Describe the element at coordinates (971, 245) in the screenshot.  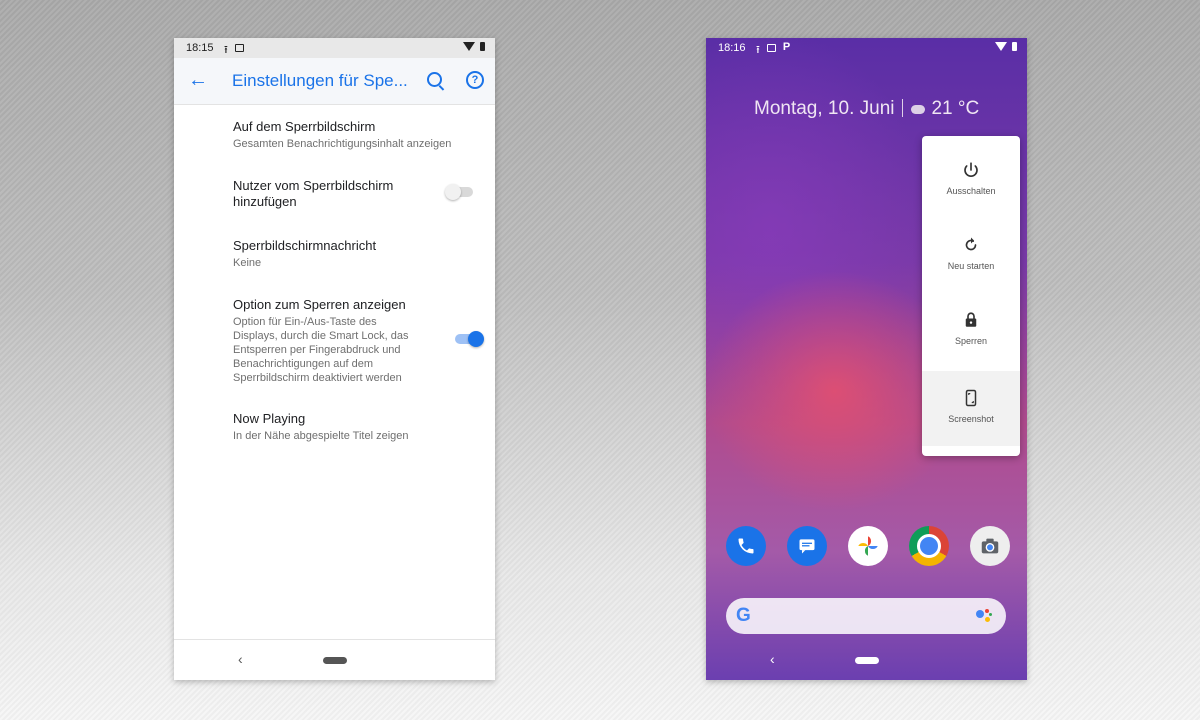
I see `restart-icon` at that location.